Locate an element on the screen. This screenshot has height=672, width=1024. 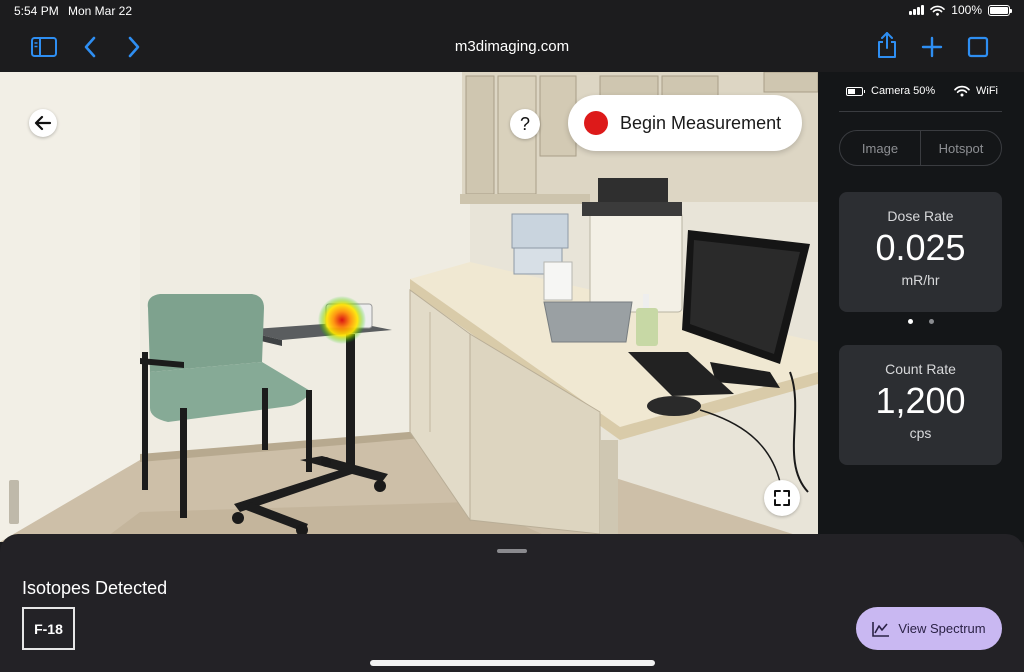
share-icon is located at coordinates (887, 45).